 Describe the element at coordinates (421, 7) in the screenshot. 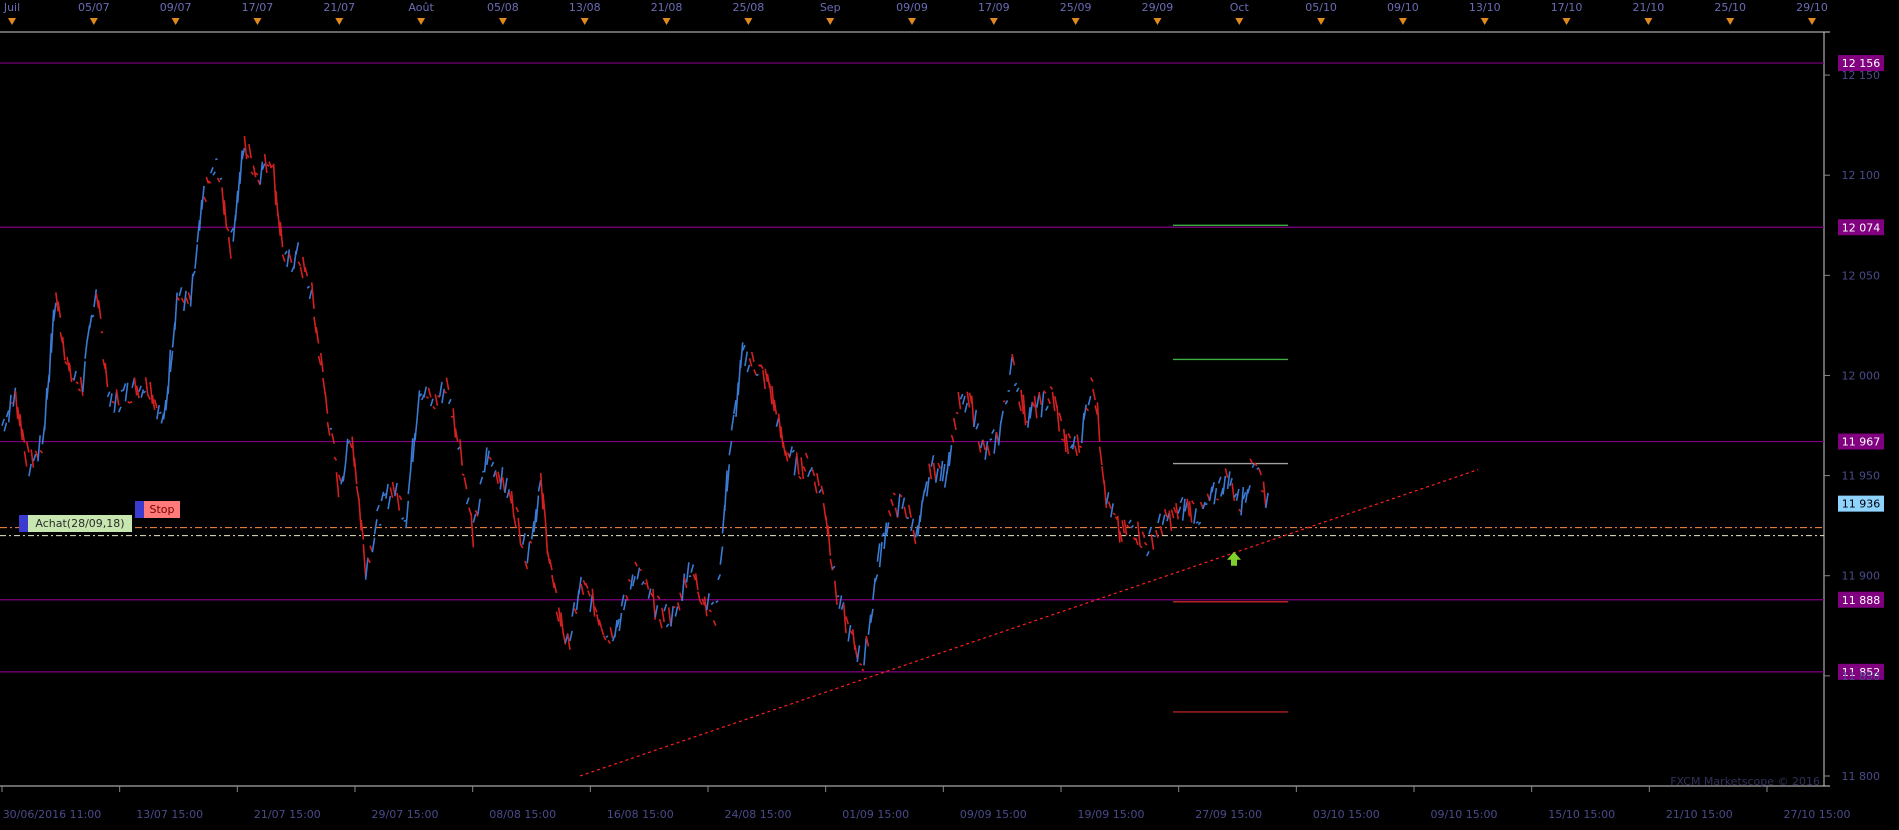

I see `top-date-label: Août` at that location.